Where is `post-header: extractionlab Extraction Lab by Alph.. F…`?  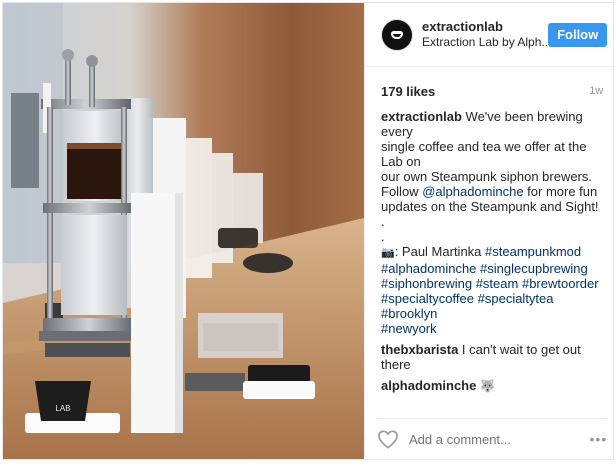
post-header: extractionlab Extraction Lab by Alph.. F… is located at coordinates (490, 35).